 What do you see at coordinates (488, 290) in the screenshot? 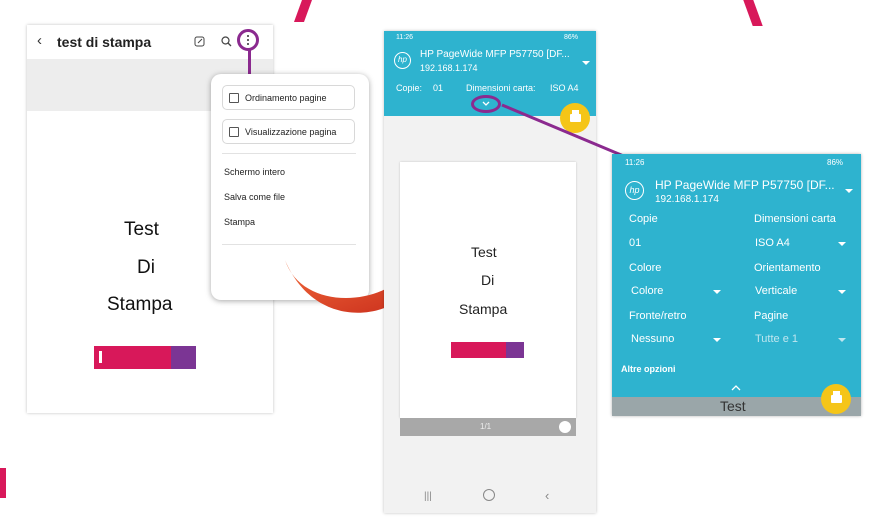
I see `preview-page: Test Di Stampa` at bounding box center [488, 290].